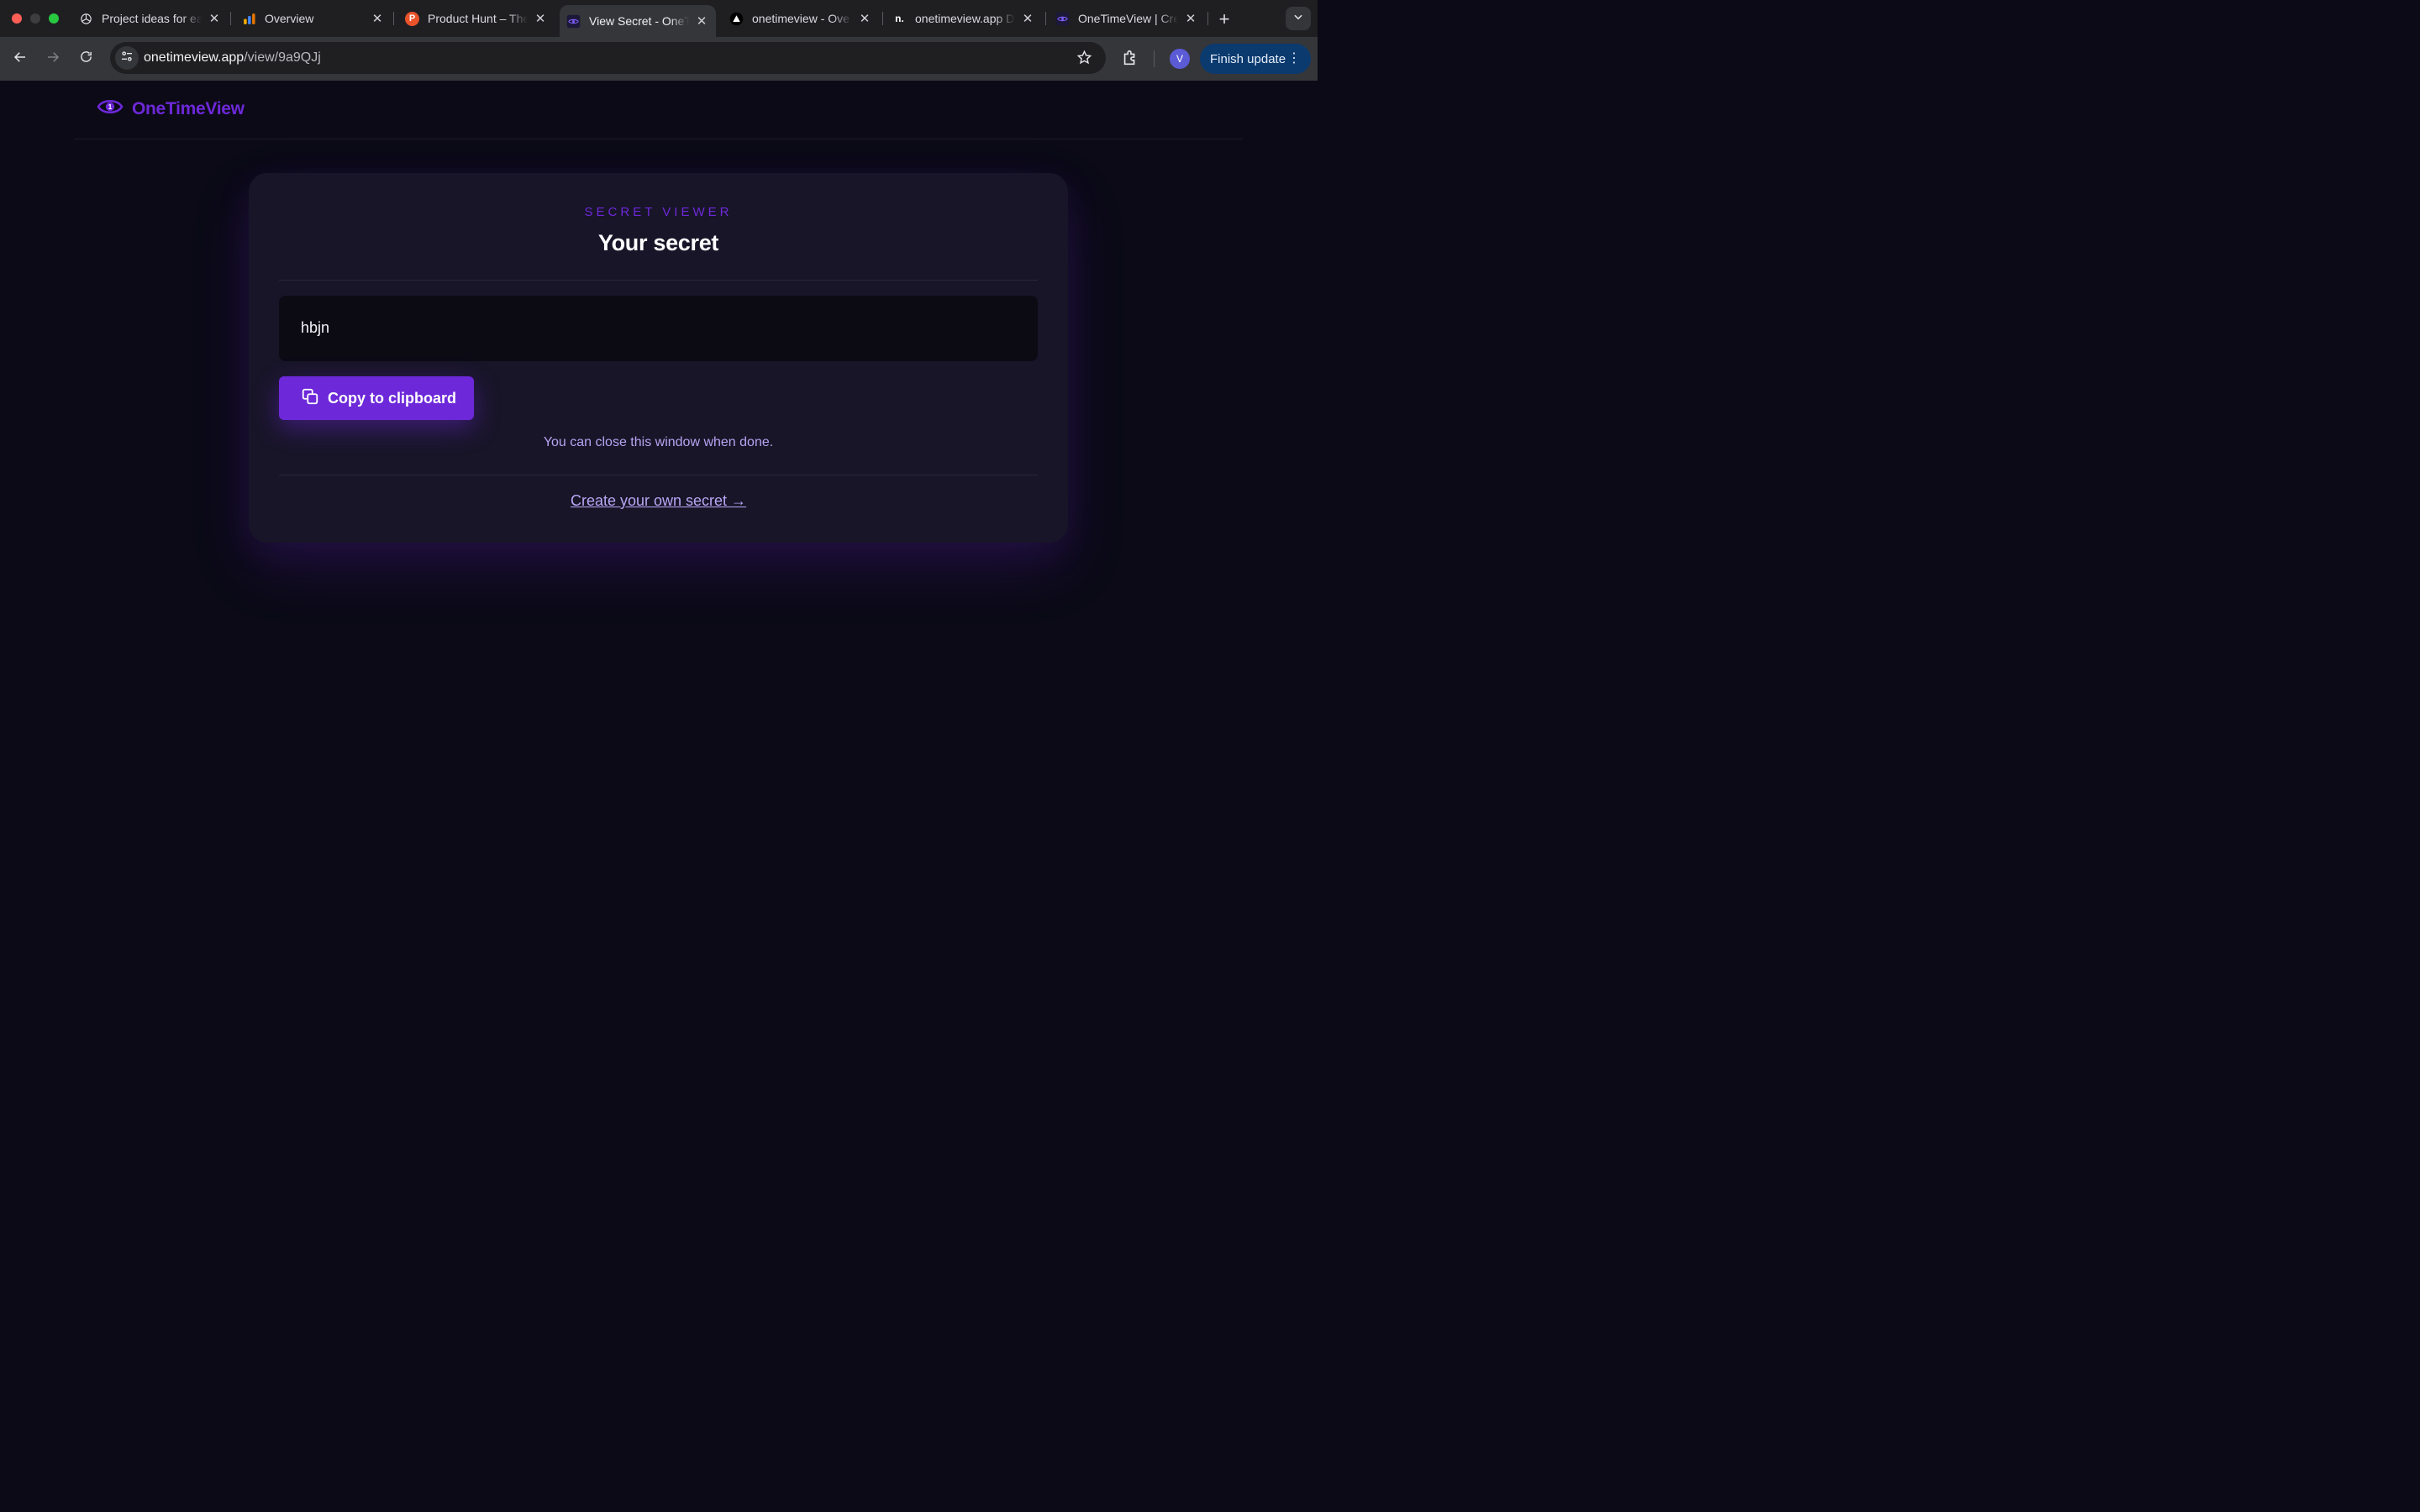  Describe the element at coordinates (1294, 58) in the screenshot. I see `more-vertical-icon: ⋮` at that location.